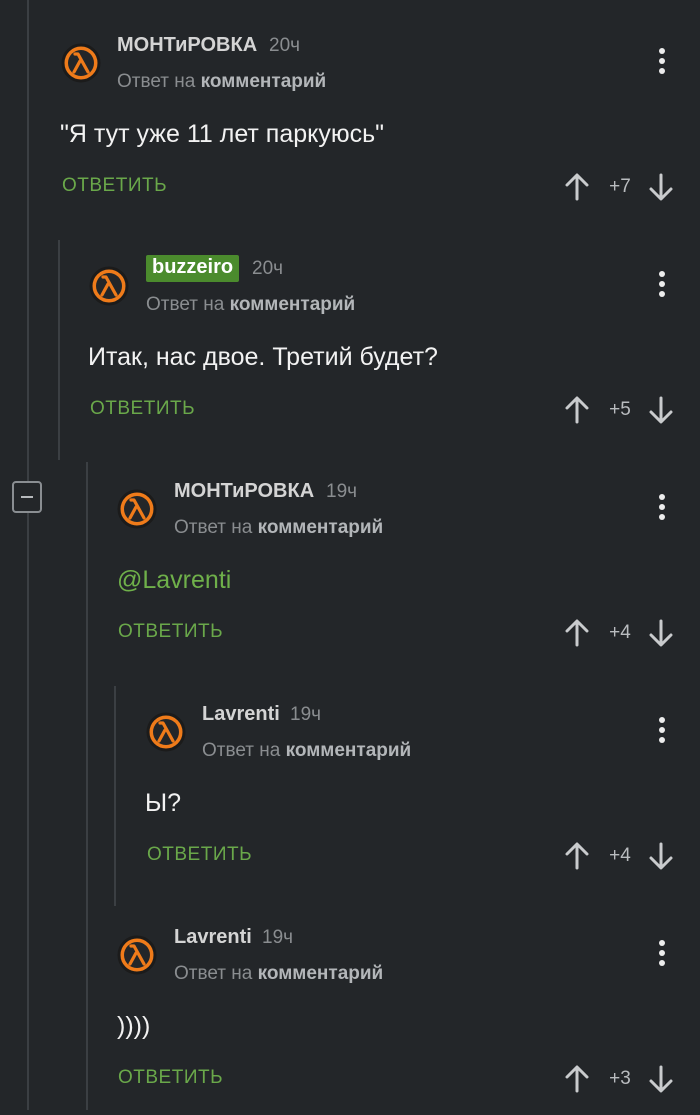  I want to click on vote-score: +3, so click(620, 1078).